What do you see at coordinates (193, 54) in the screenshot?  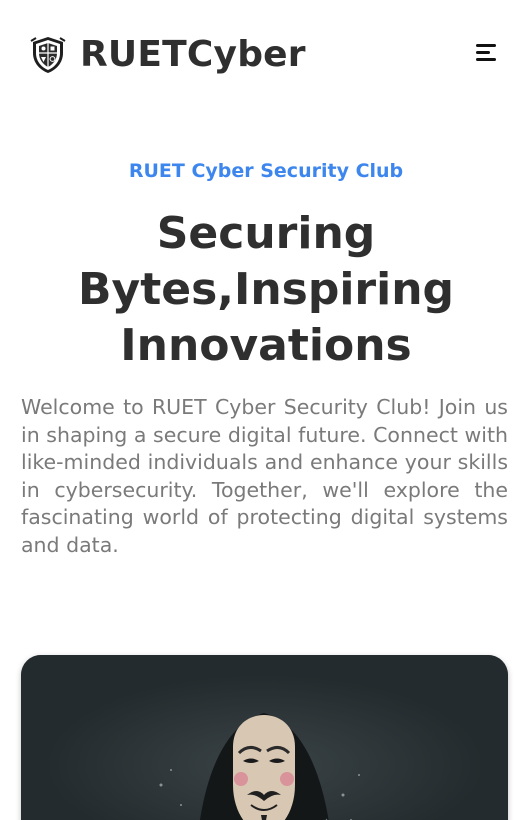 I see `brand-name: RUETCyber` at bounding box center [193, 54].